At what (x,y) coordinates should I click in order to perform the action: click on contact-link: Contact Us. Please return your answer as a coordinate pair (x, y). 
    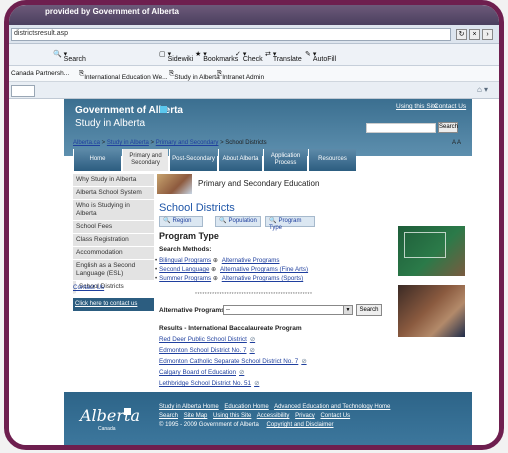
    Looking at the image, I should click on (450, 106).